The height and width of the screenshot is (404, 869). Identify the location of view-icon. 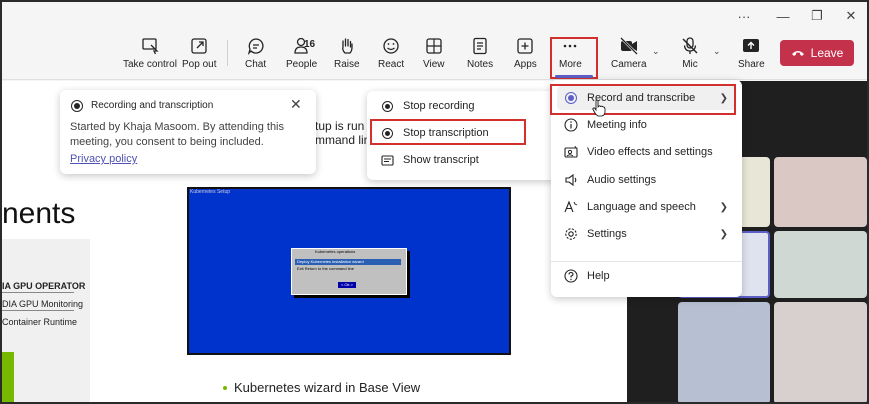
(434, 46).